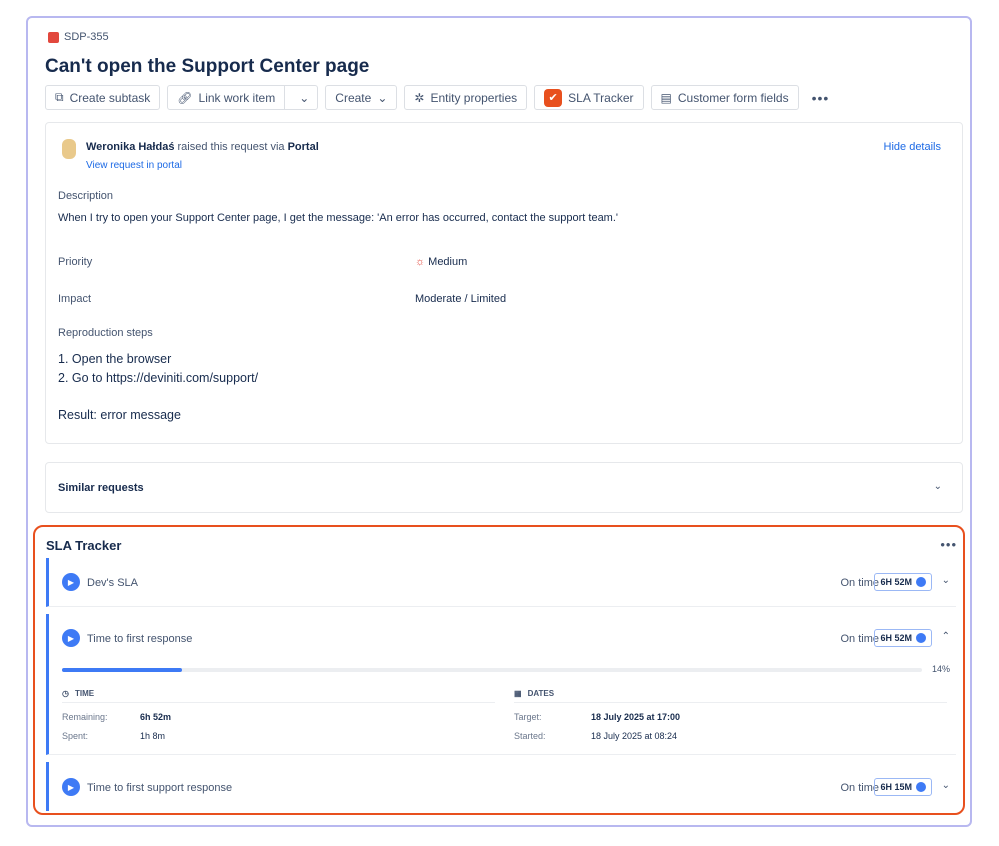 The height and width of the screenshot is (846, 999). What do you see at coordinates (528, 717) in the screenshot?
I see `target-label: Target:` at bounding box center [528, 717].